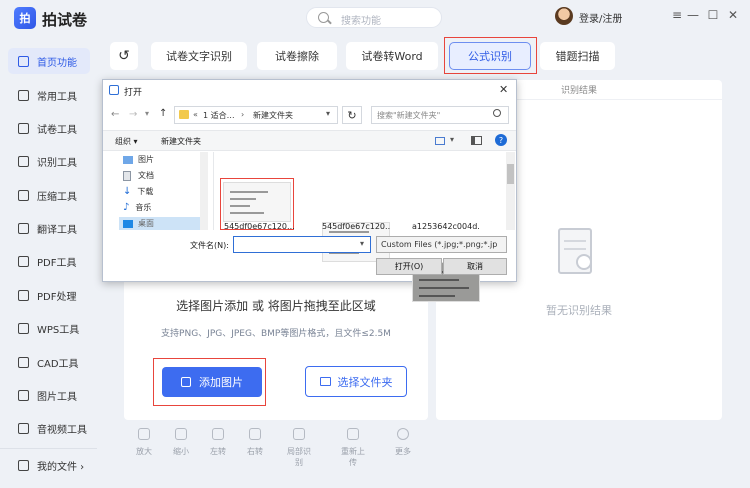  I want to click on tab-paper-erase: 试卷擦除, so click(297, 56).